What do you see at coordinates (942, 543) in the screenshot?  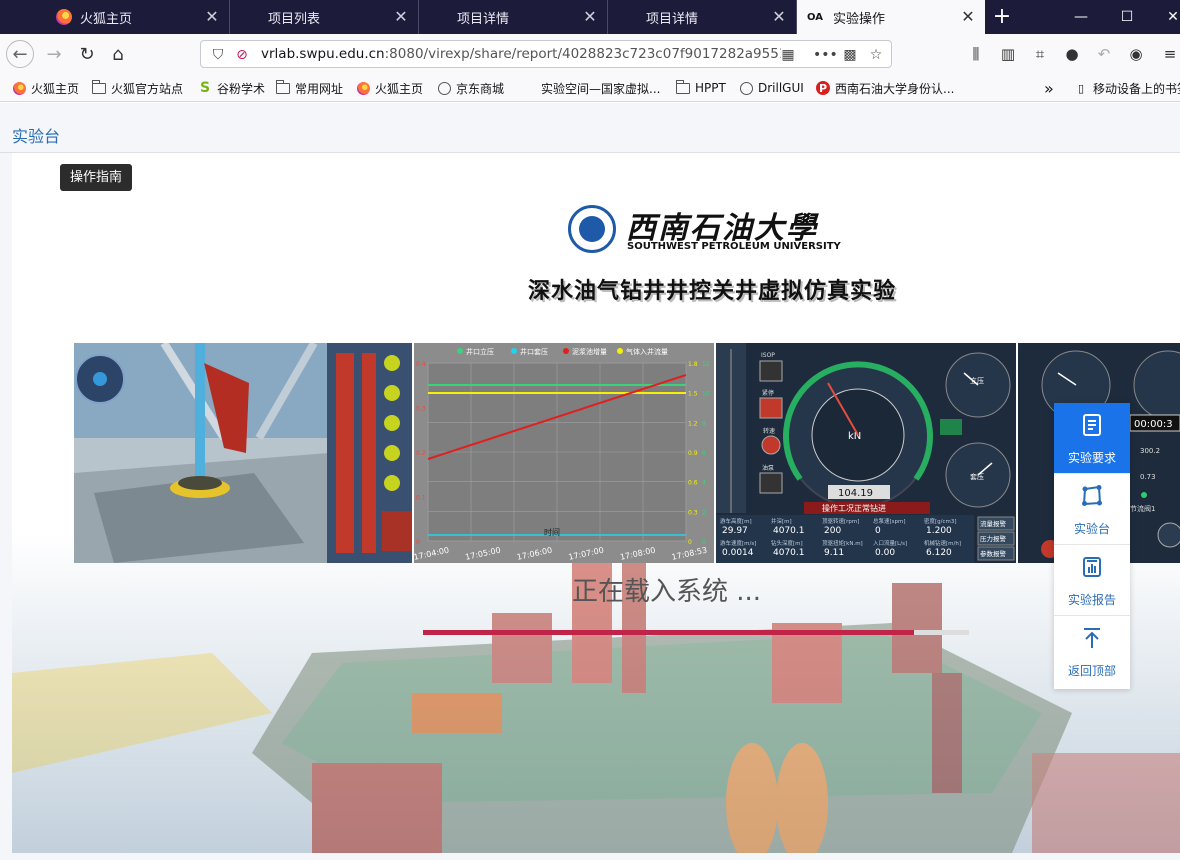 I see `readout-label: 机械钻速[m/h]` at bounding box center [942, 543].